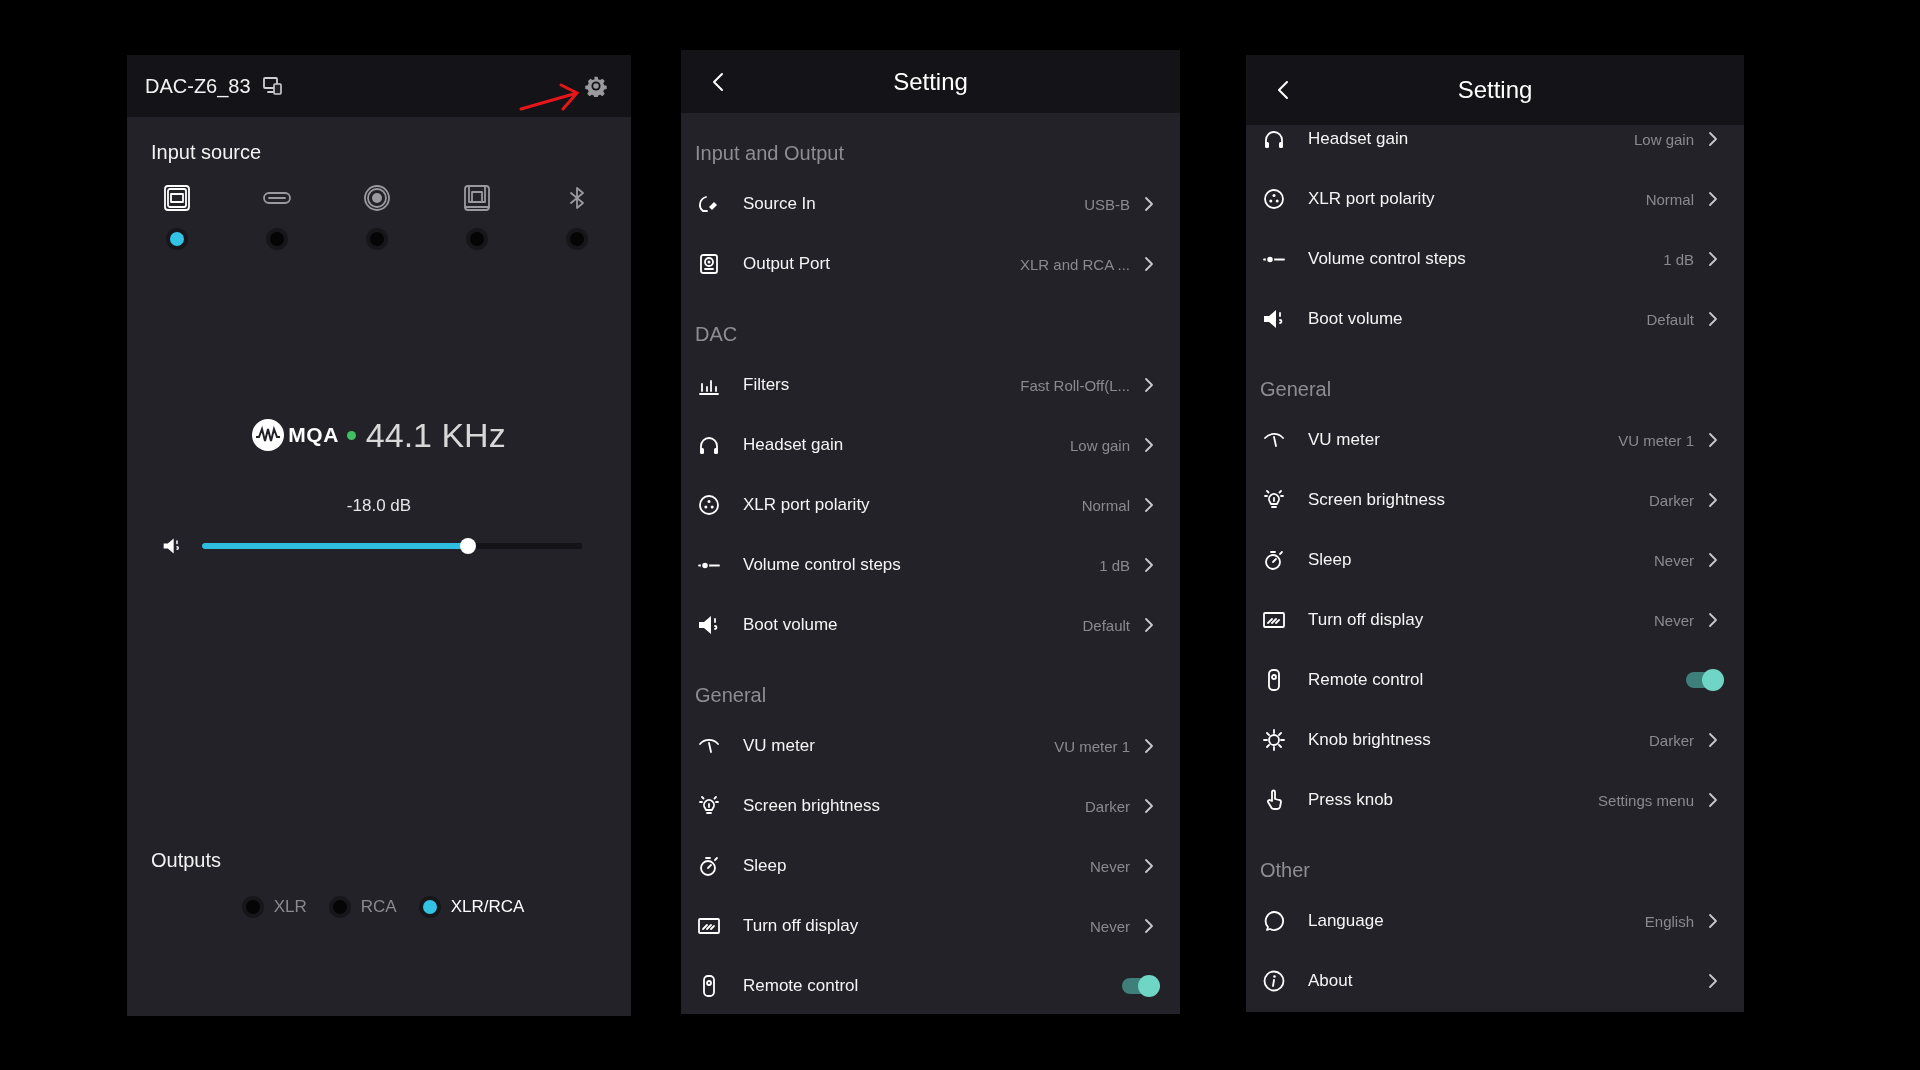  I want to click on chat-bubble-icon, so click(1274, 921).